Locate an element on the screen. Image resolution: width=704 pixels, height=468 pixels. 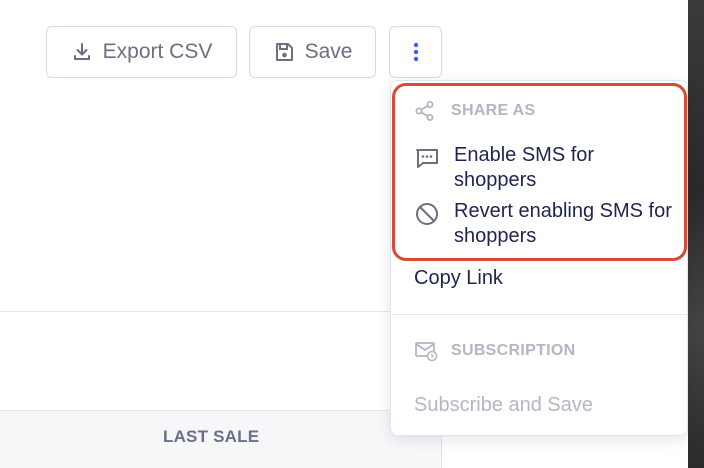
export-csv-label: Export CSV is located at coordinates (157, 51).